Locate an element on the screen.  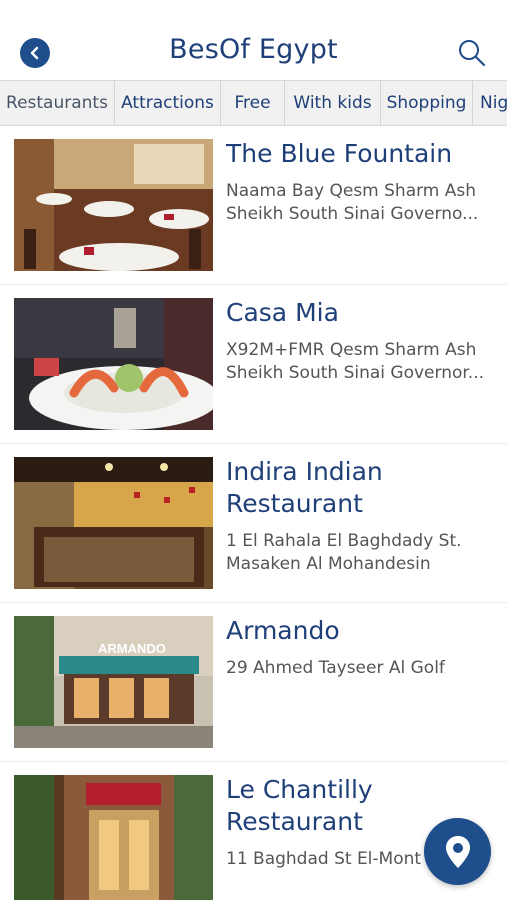
place-address-line1: X92M+FMR Qesm Sharm Ash is located at coordinates (351, 350).